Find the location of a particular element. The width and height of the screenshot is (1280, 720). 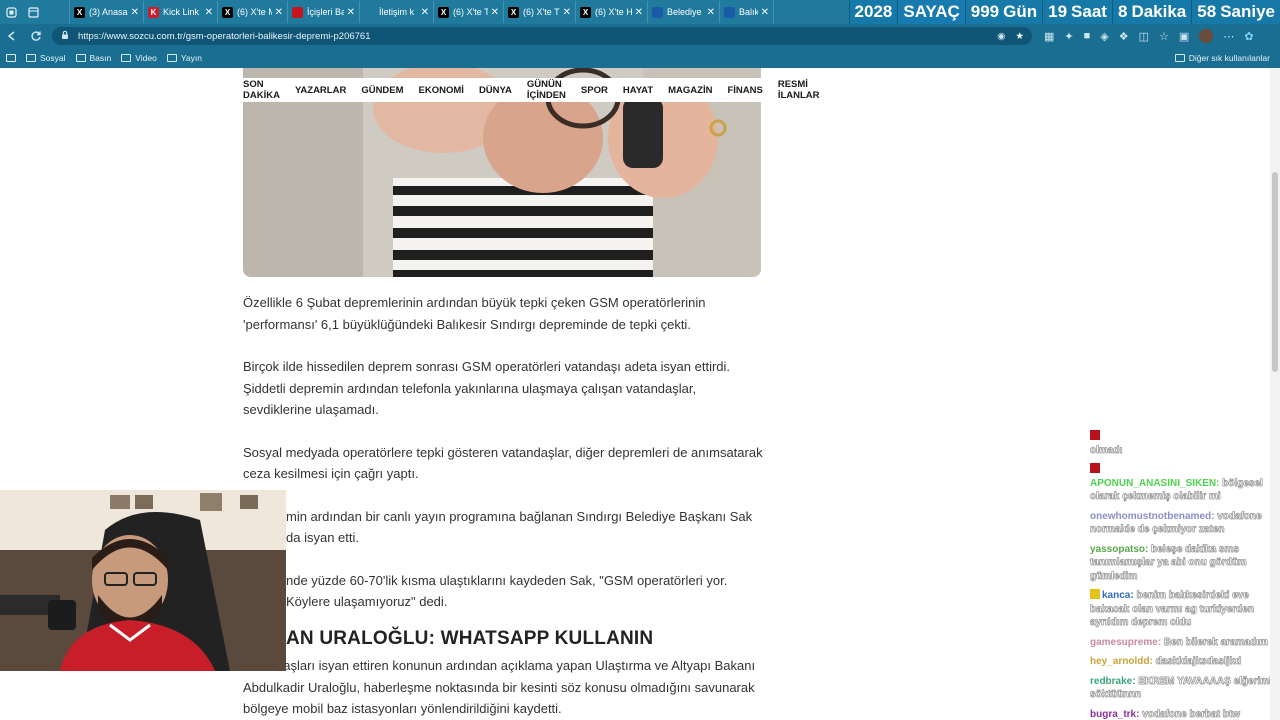

counter-days-value: 999 is located at coordinates (985, 11).